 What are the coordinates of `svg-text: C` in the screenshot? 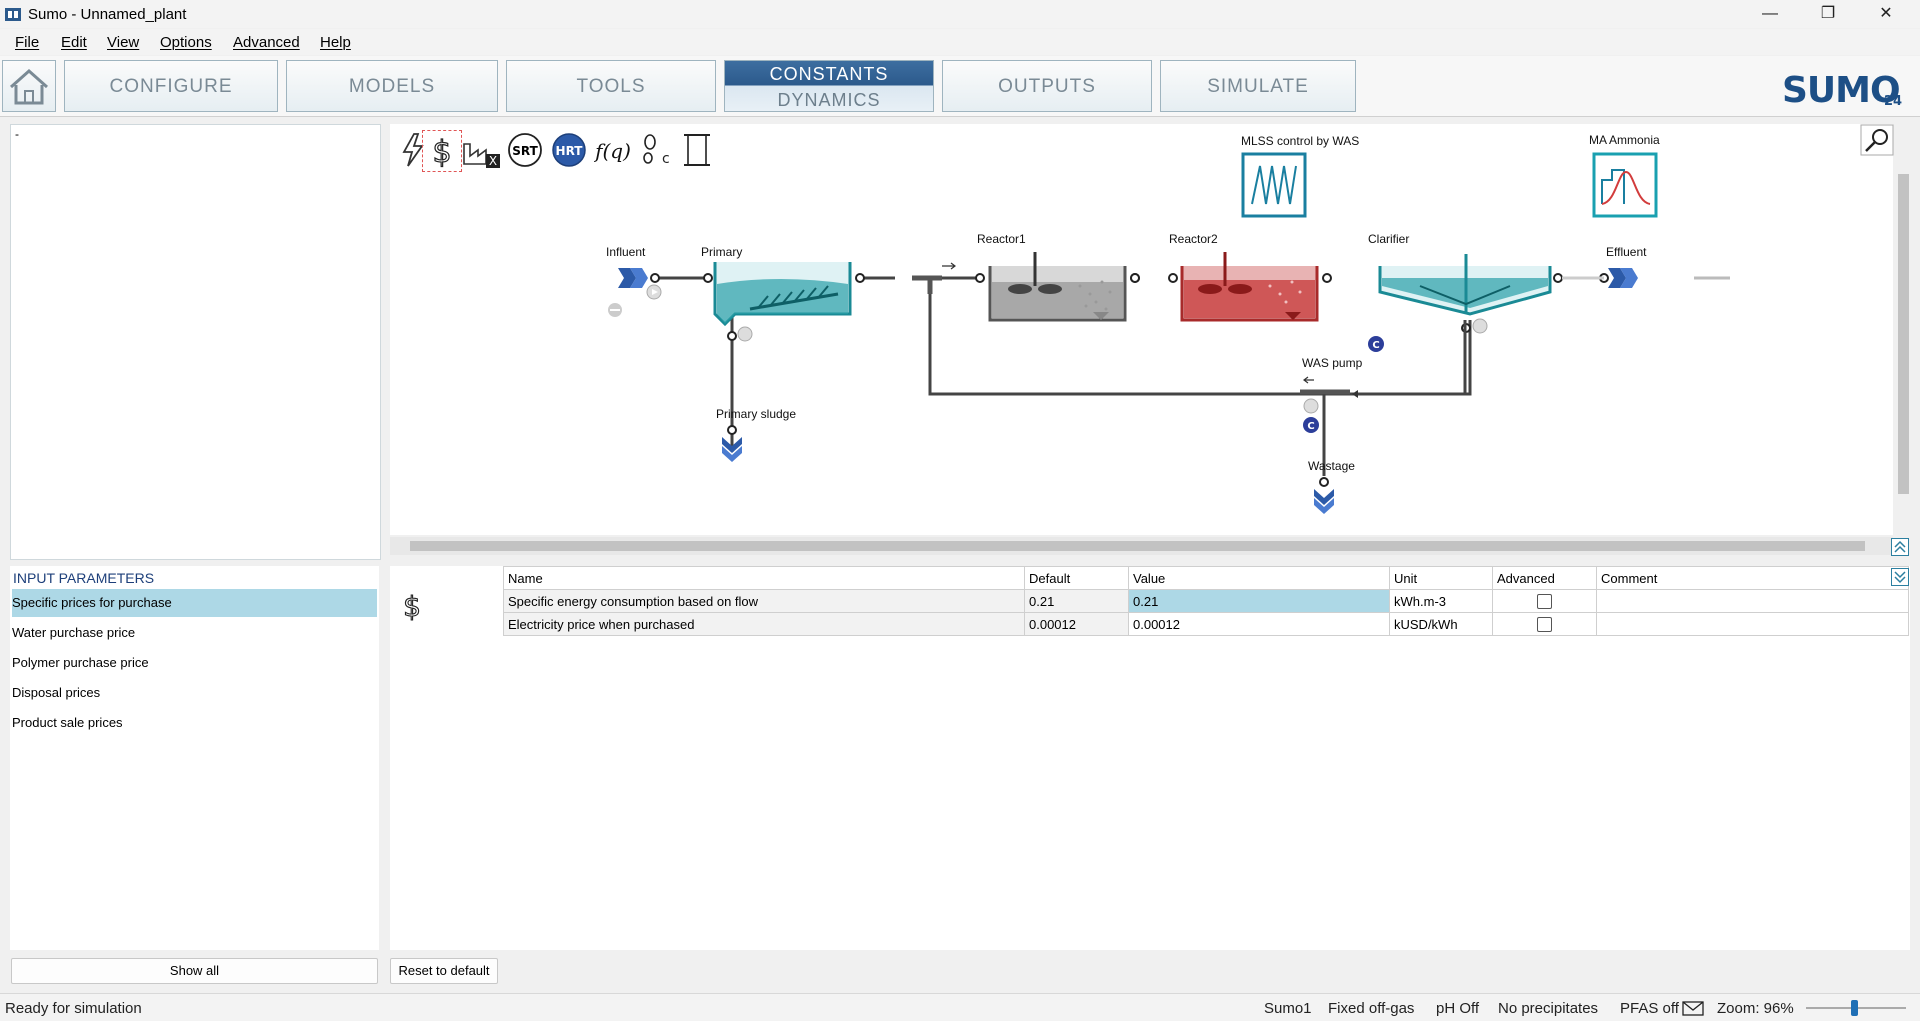 It's located at (1310, 426).